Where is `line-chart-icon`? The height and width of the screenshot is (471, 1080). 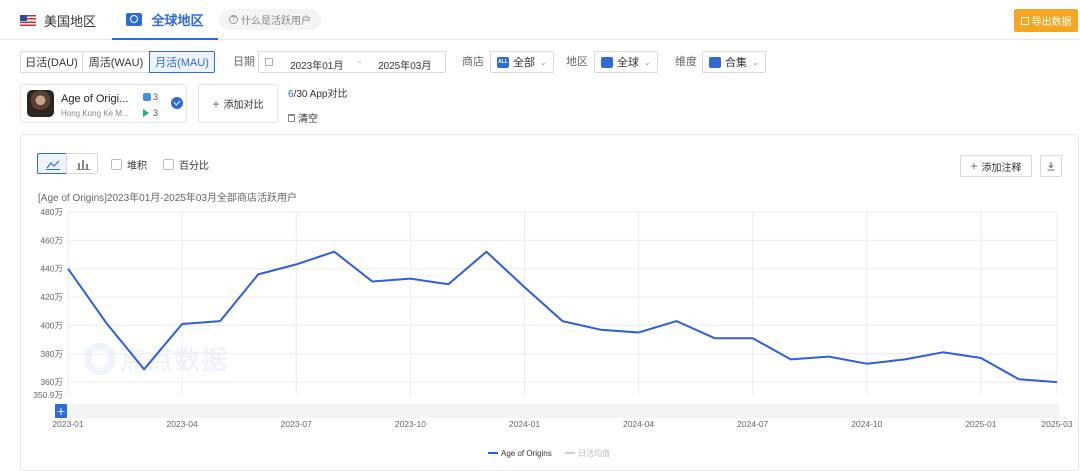
line-chart-icon is located at coordinates (53, 165).